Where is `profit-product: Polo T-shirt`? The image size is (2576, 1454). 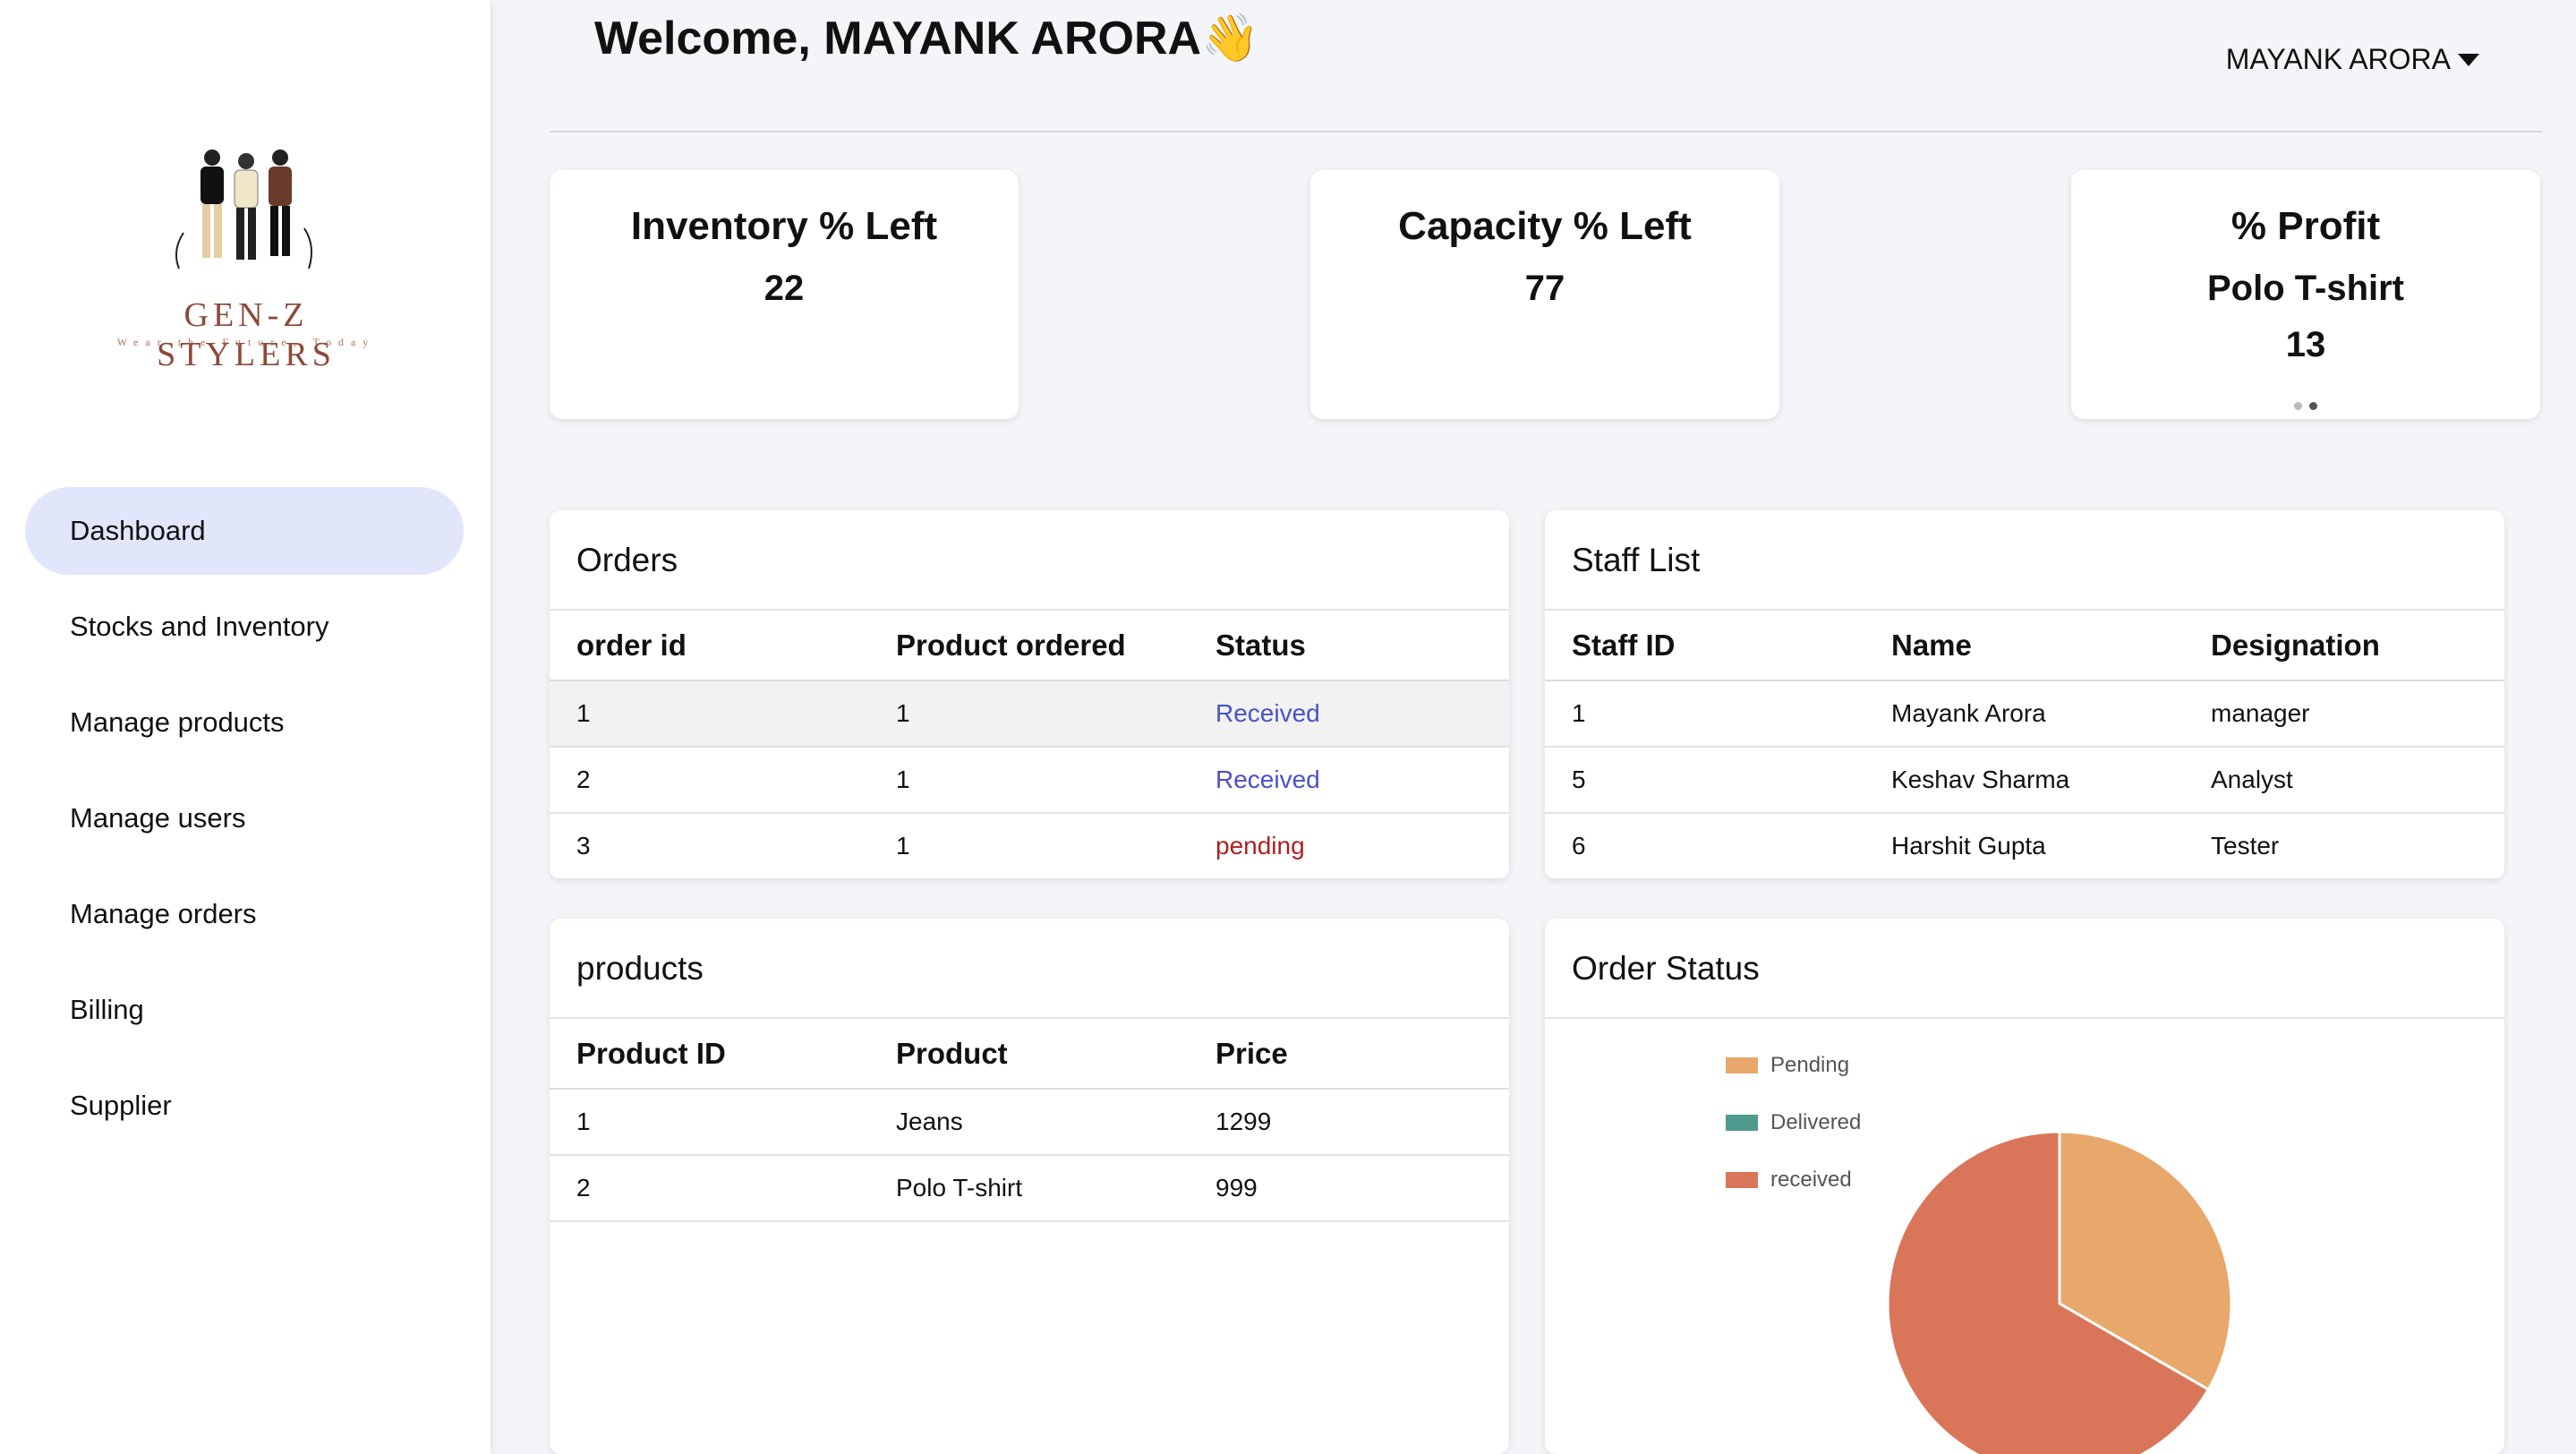 profit-product: Polo T-shirt is located at coordinates (2305, 288).